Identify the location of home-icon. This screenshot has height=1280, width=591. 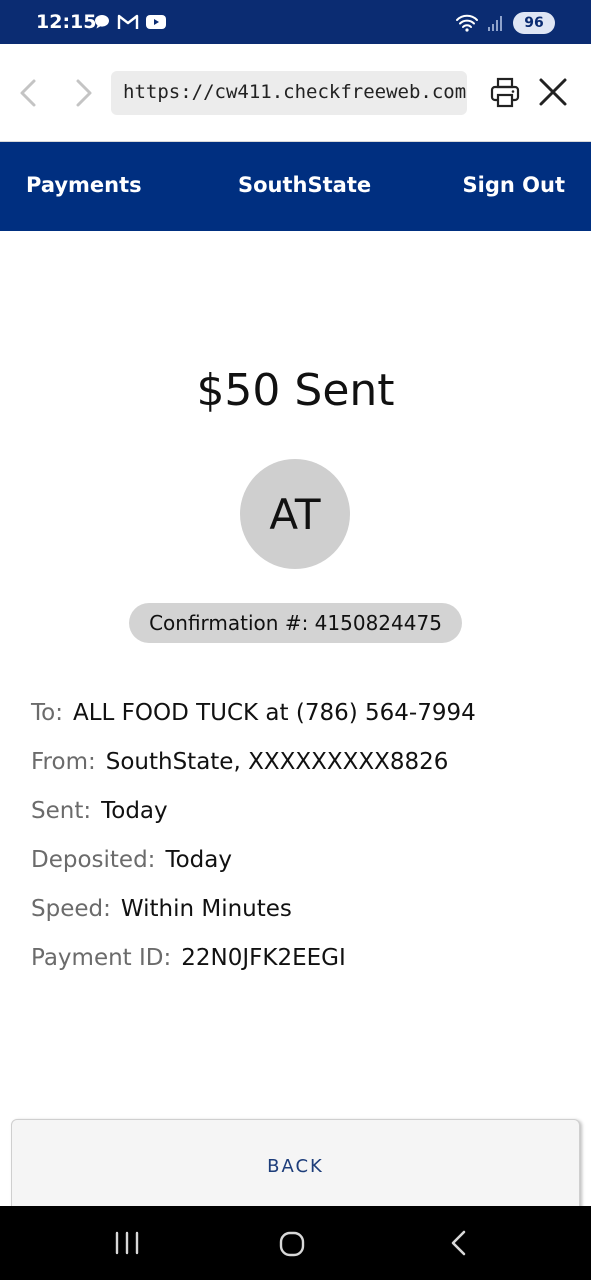
(292, 1244).